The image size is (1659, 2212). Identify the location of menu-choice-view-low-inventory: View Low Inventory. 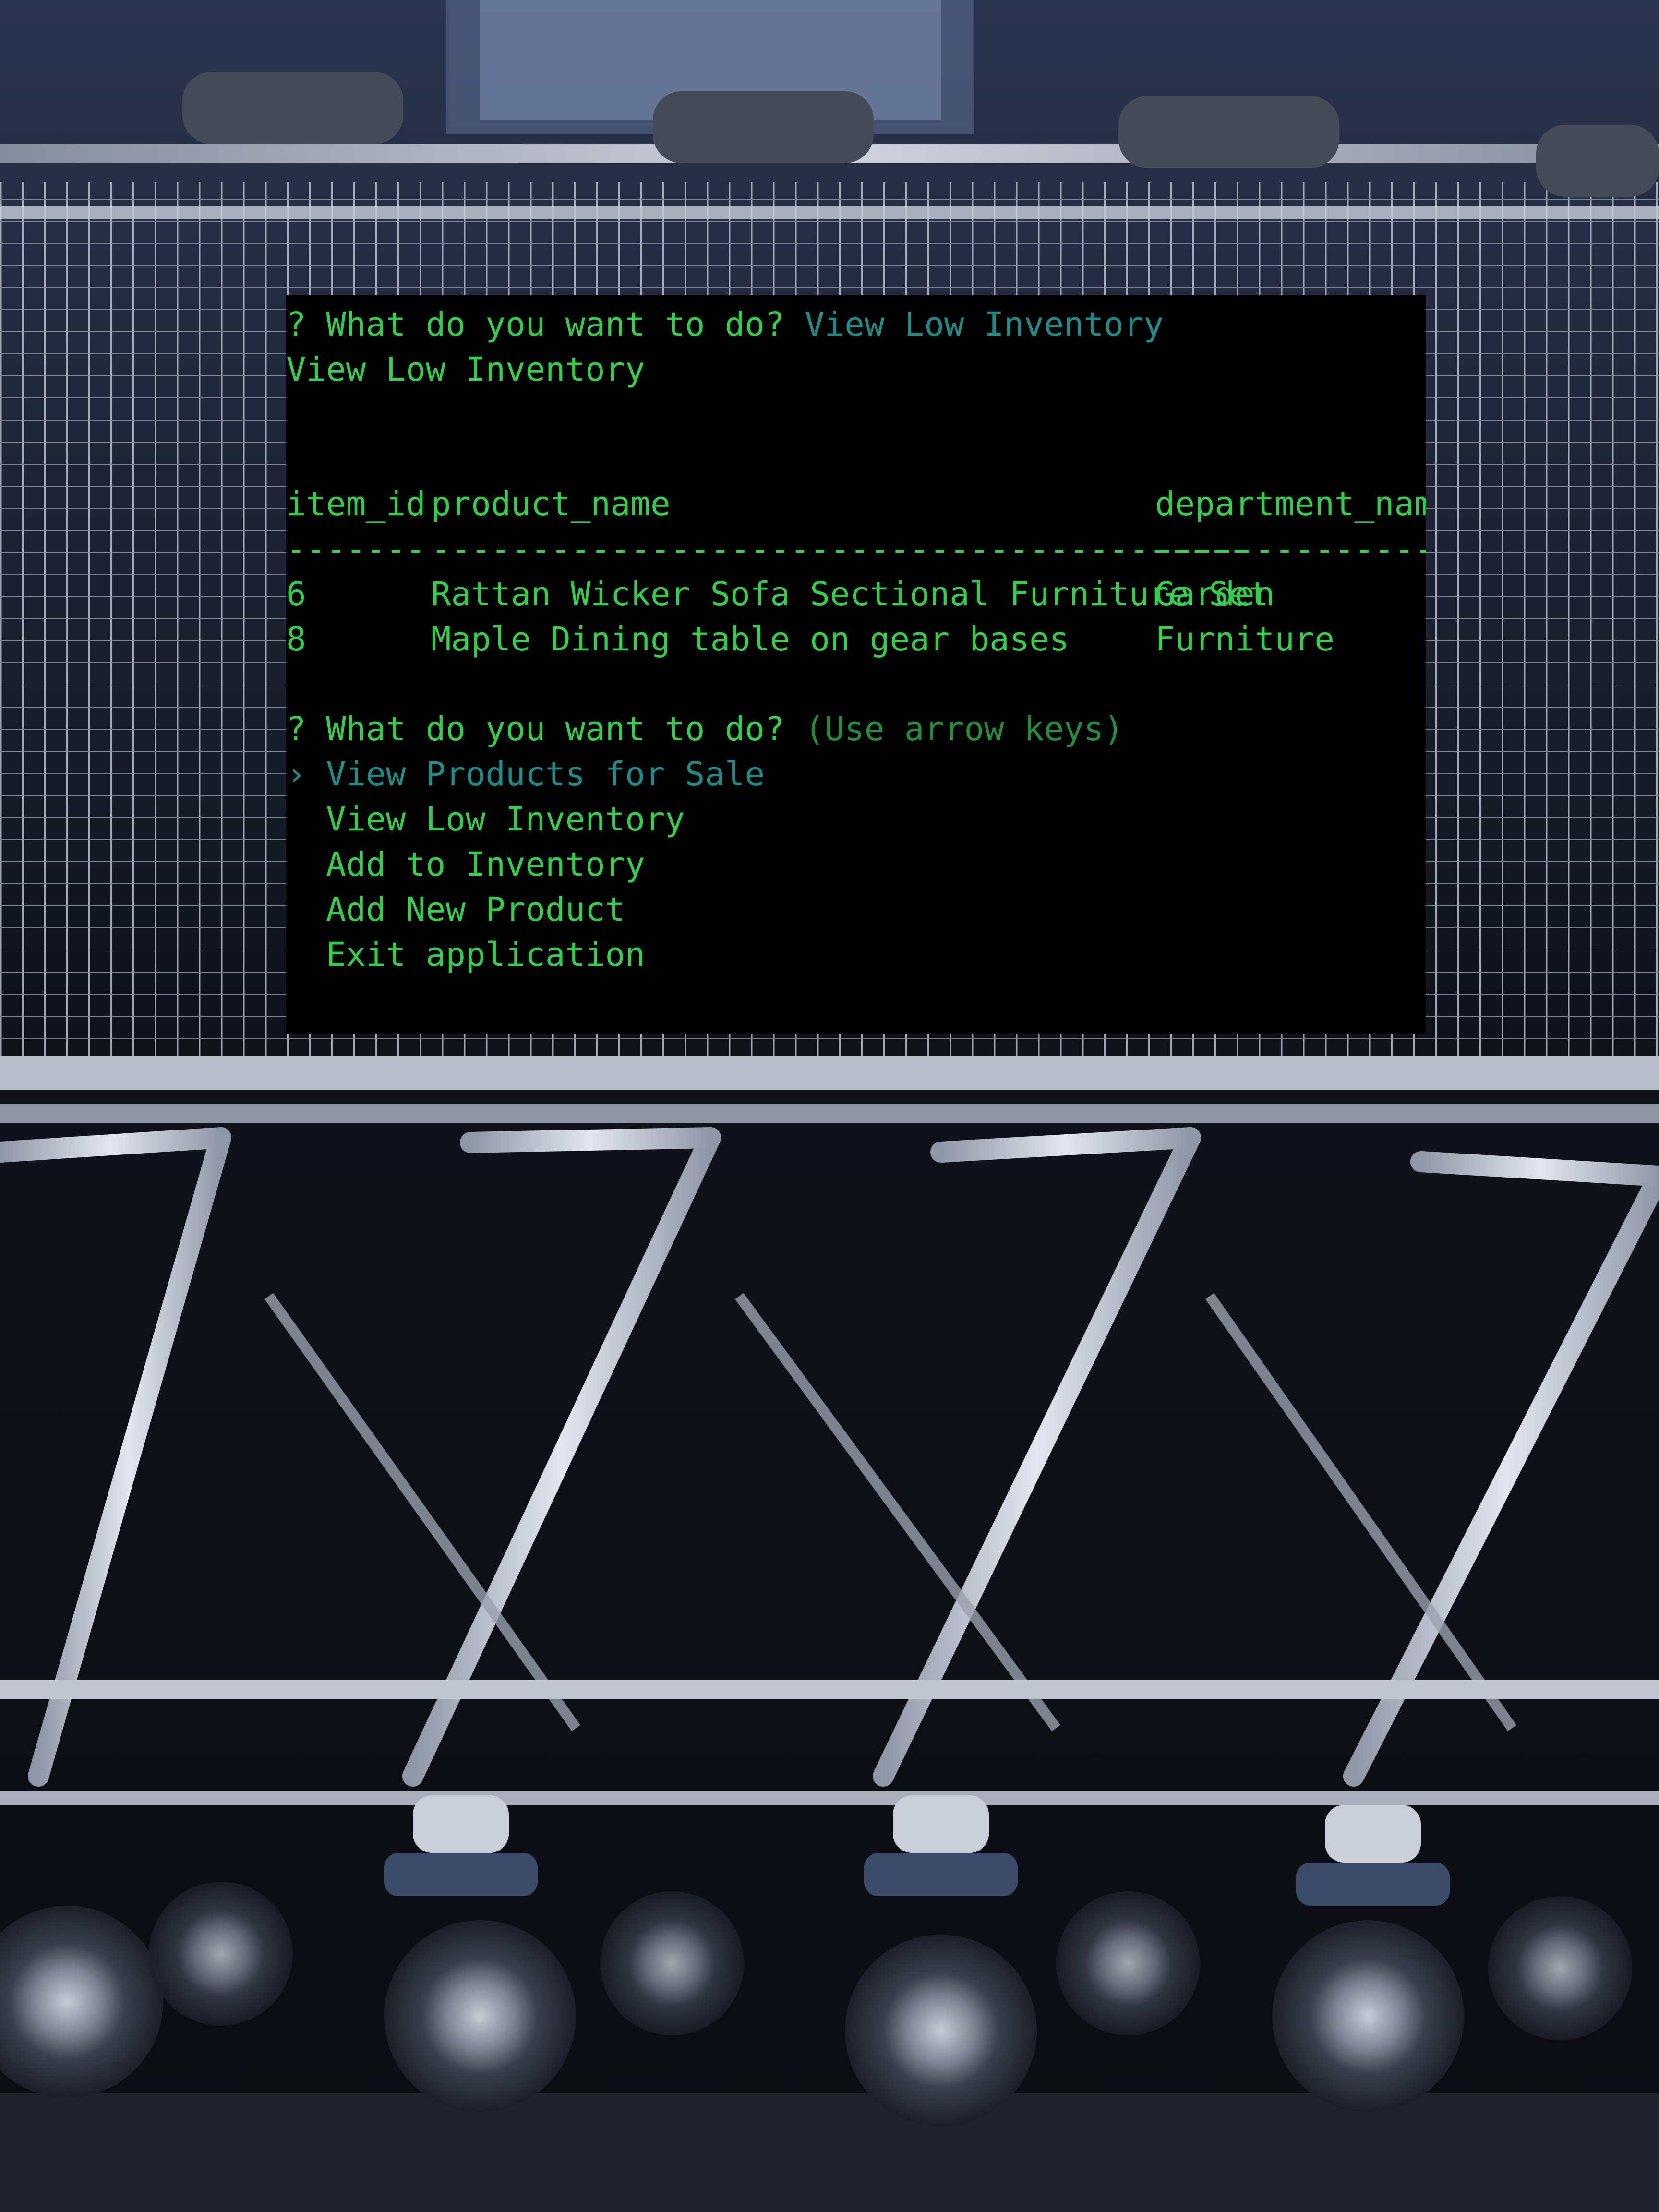
(486, 819).